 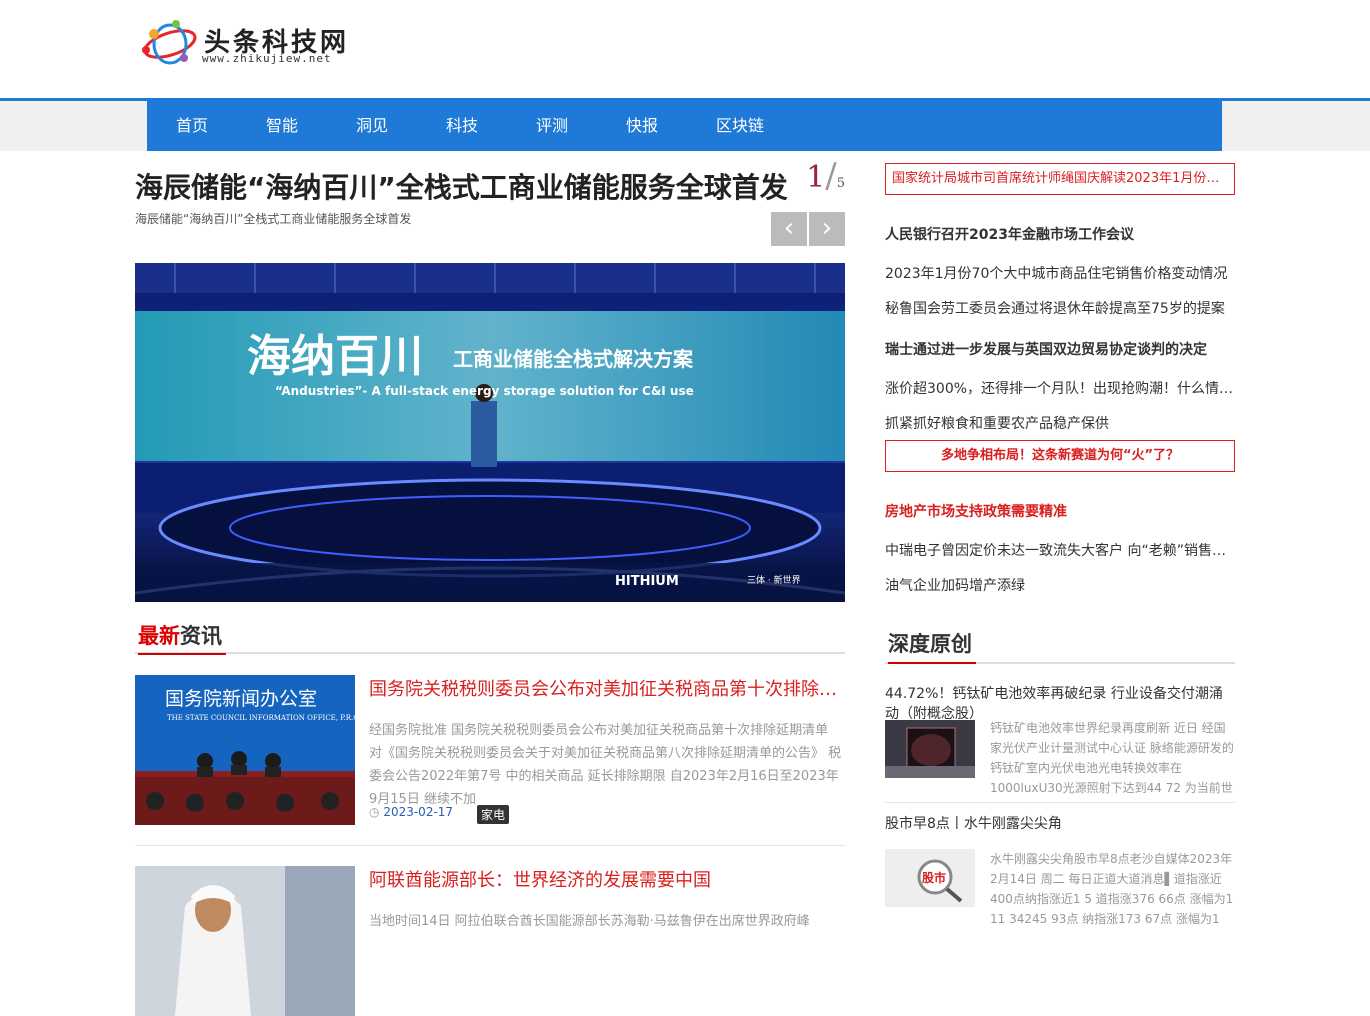 What do you see at coordinates (1060, 644) in the screenshot?
I see `deep-original-header: 深度原创` at bounding box center [1060, 644].